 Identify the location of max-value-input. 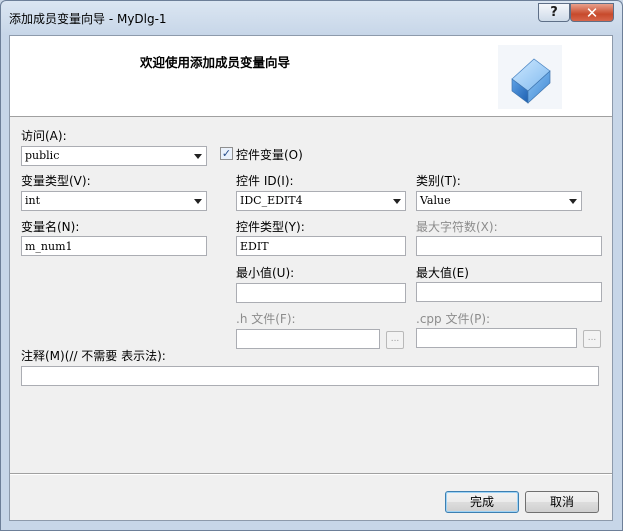
(509, 292).